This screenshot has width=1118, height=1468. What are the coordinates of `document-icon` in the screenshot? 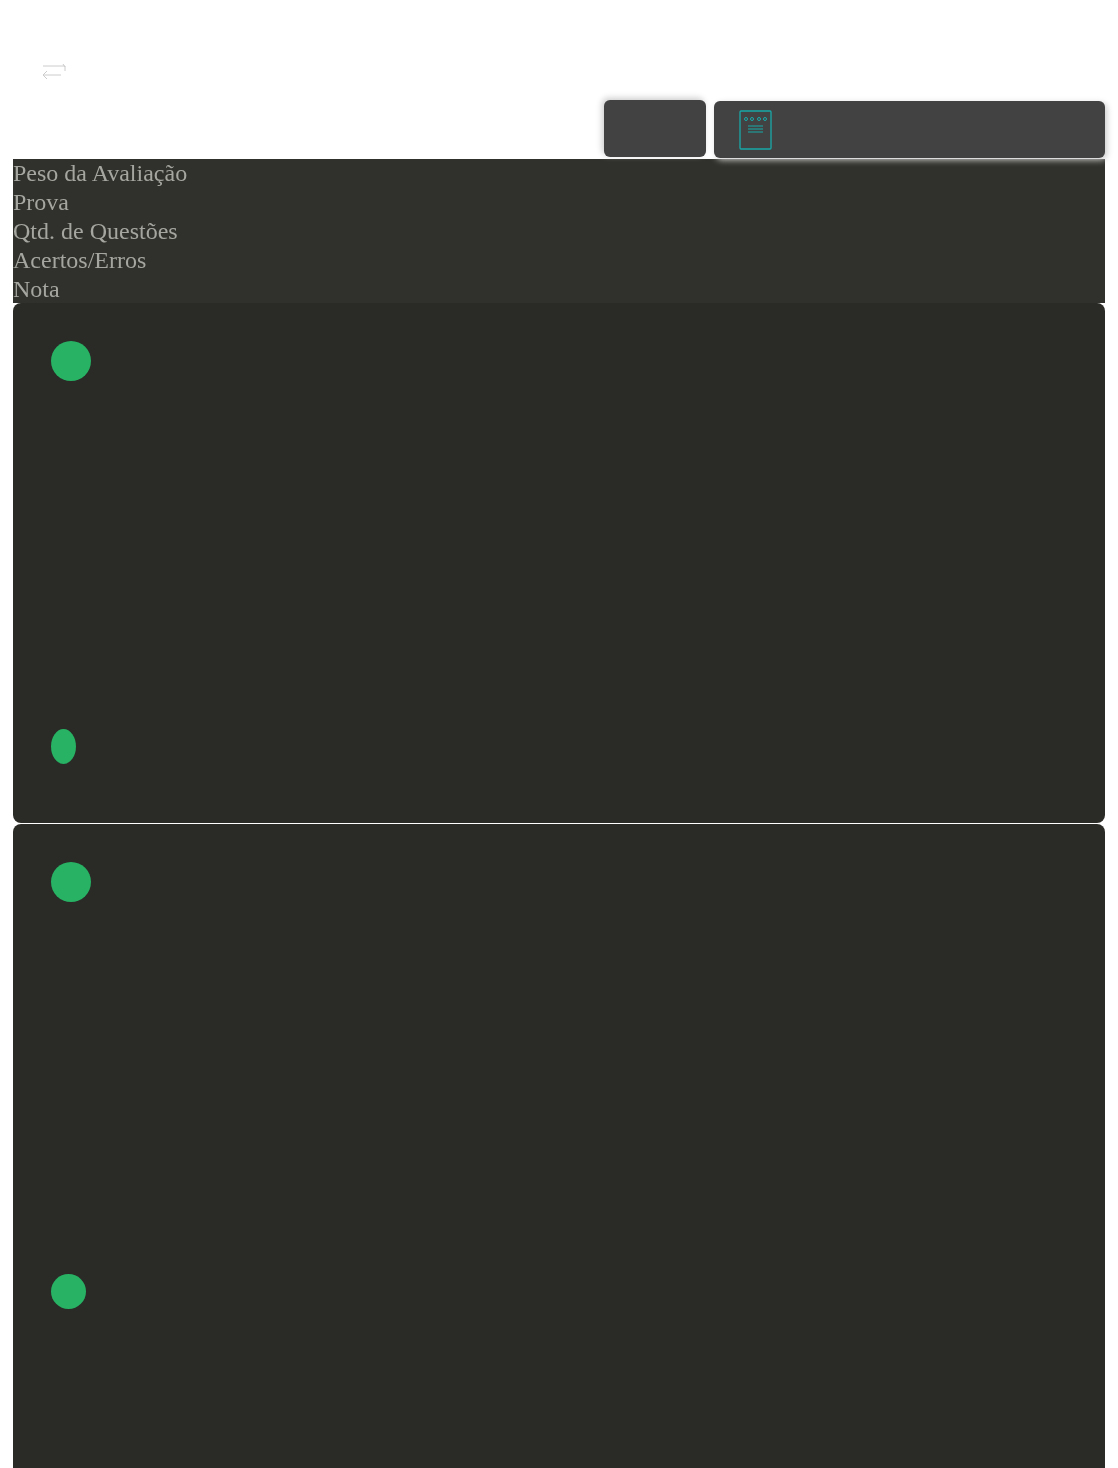 It's located at (755, 129).